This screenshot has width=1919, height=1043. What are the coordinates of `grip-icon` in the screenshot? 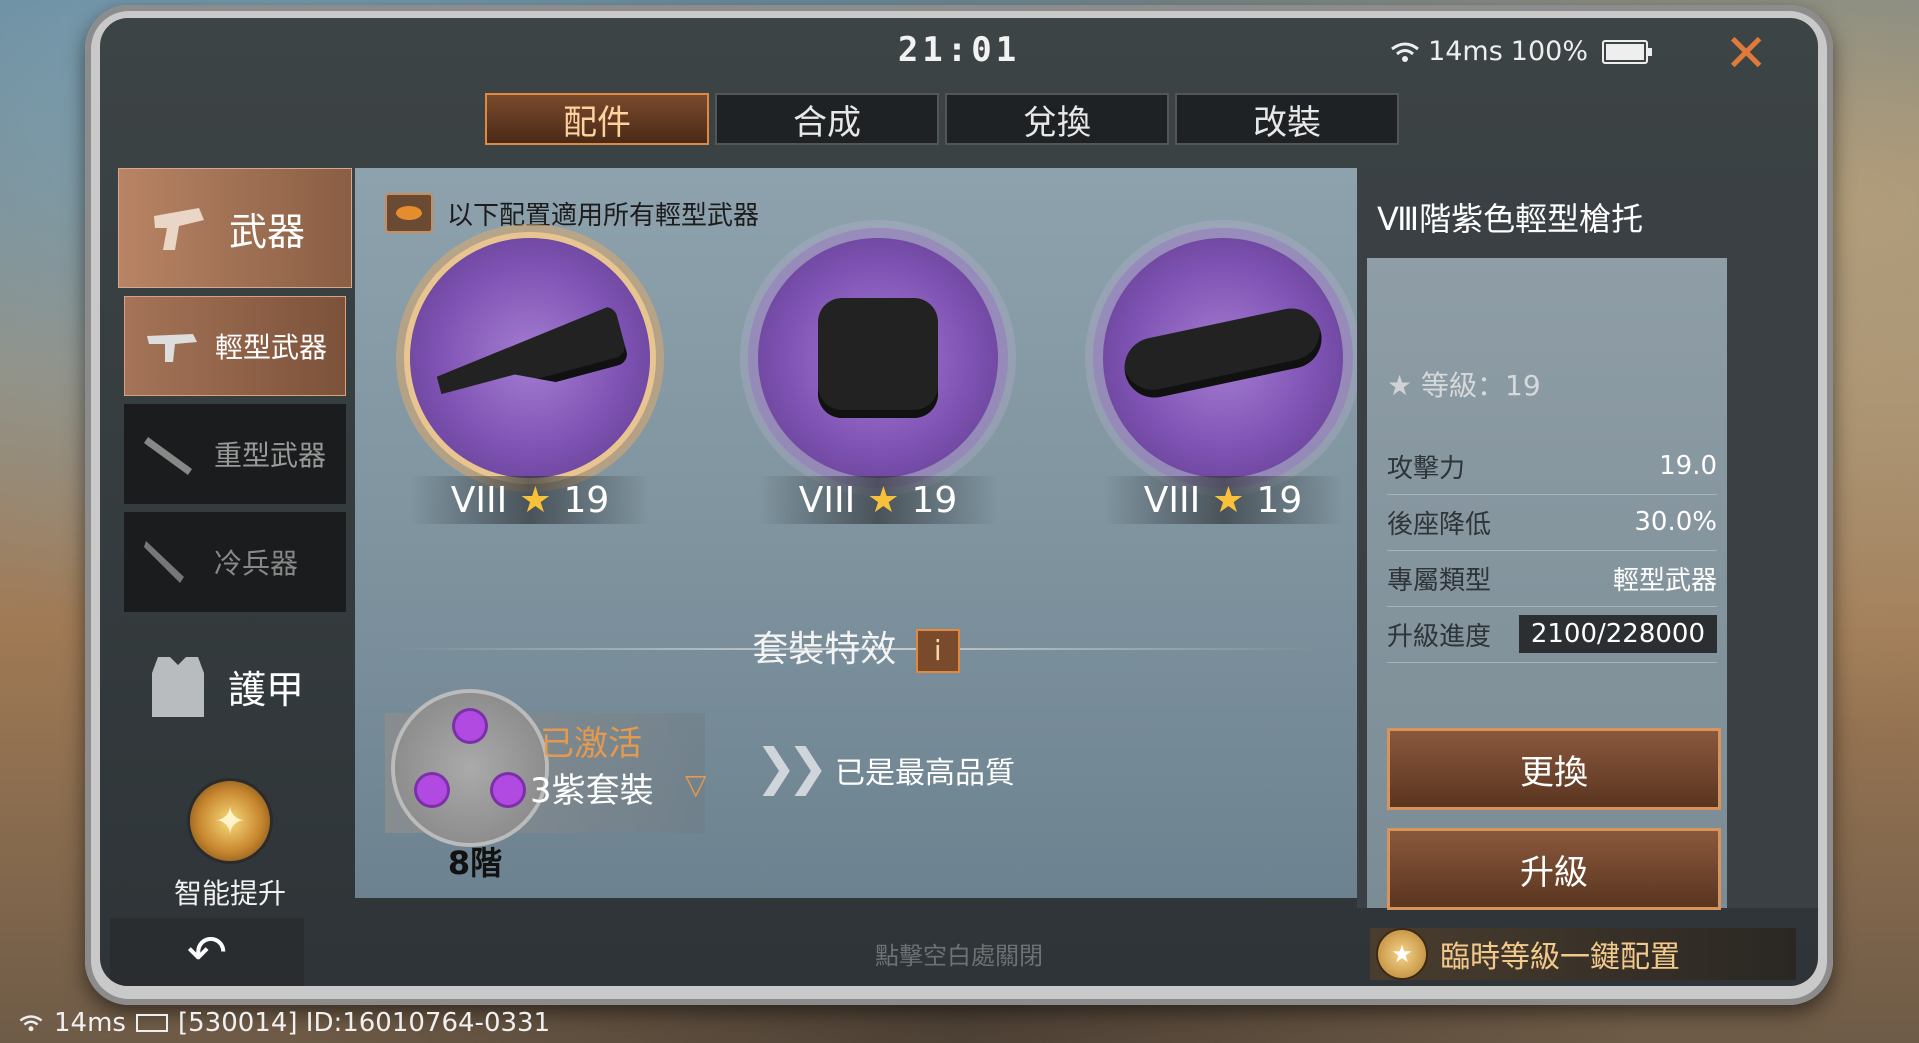 It's located at (878, 358).